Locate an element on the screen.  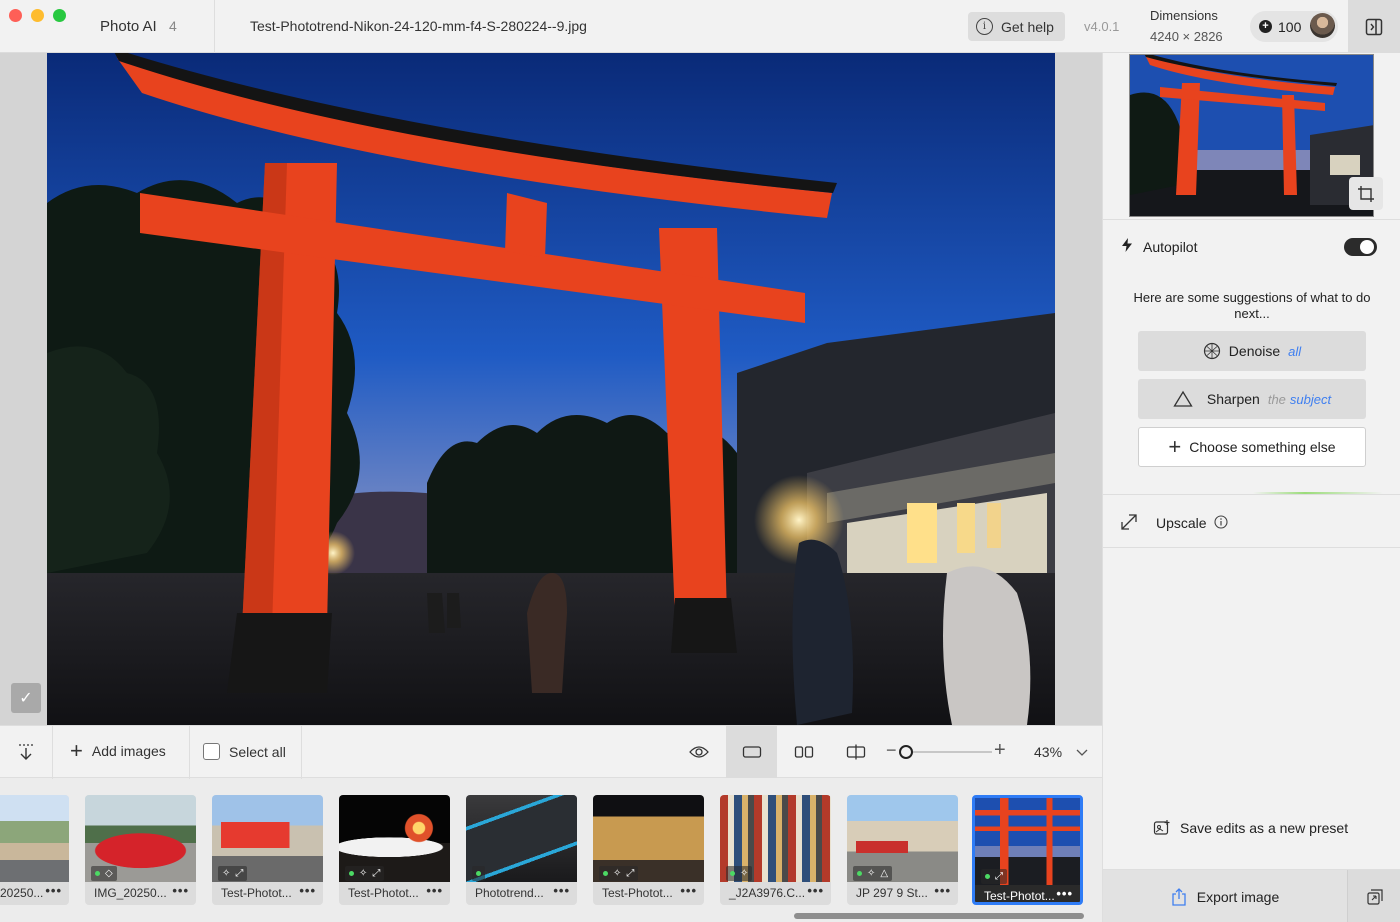
choose-something-else-button: + Choose something else is located at coordinates (1252, 447).